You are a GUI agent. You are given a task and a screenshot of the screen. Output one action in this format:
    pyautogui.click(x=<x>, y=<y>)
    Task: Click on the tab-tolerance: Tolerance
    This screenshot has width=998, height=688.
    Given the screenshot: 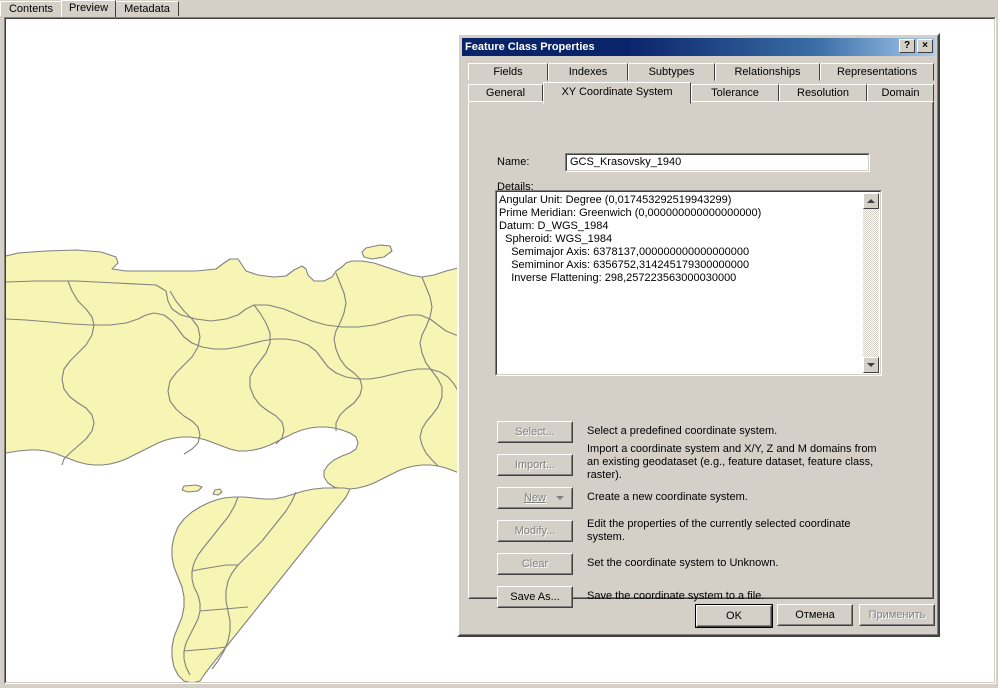 What is the action you would take?
    pyautogui.click(x=735, y=93)
    